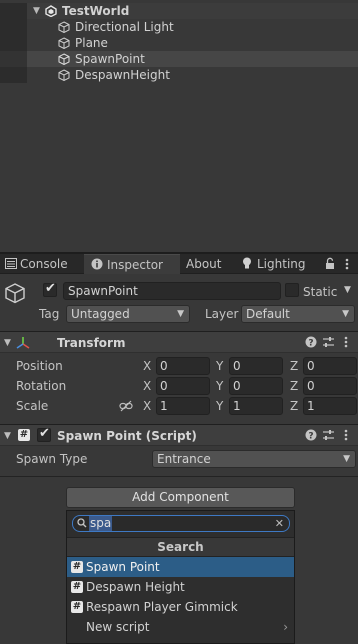 The image size is (358, 644). I want to click on hierarchy-item-label: Plane, so click(91, 43).